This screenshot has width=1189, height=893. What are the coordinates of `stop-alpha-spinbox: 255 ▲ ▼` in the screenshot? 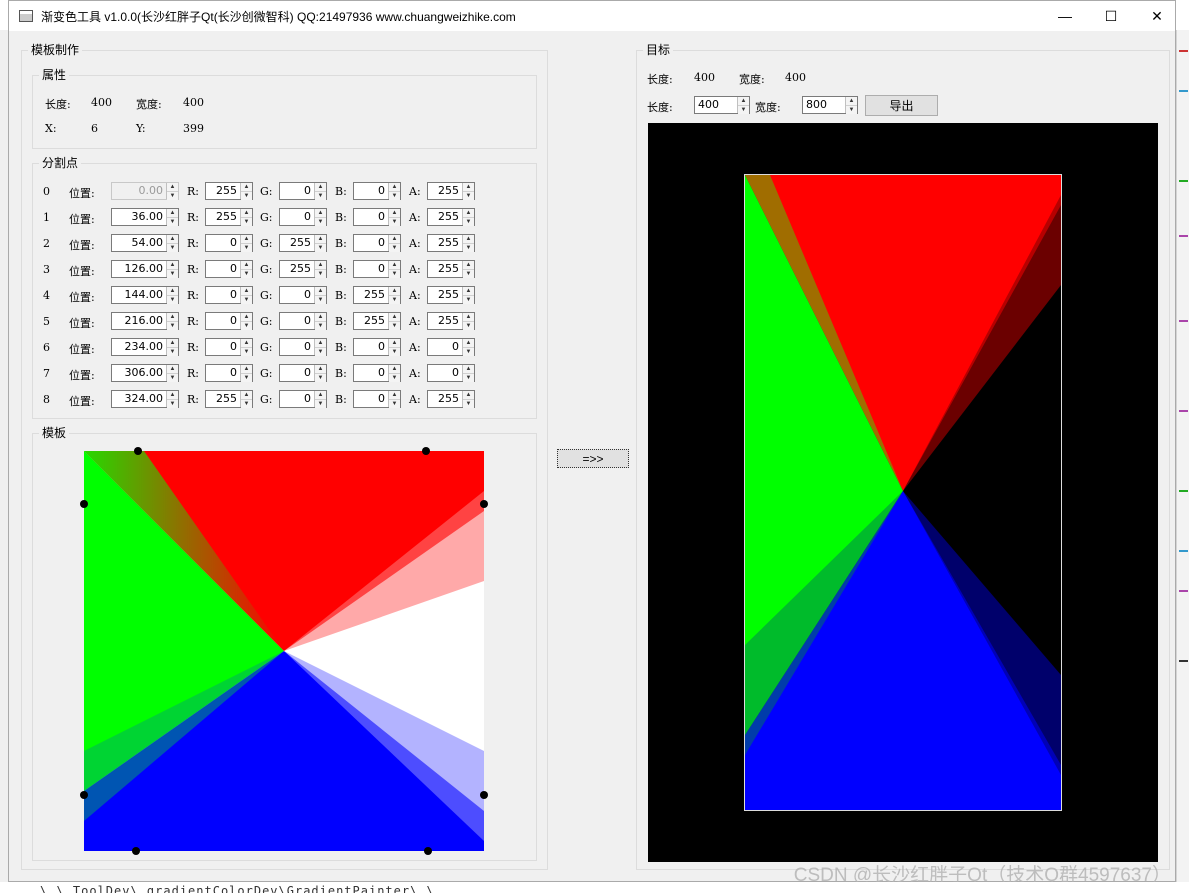 It's located at (451, 321).